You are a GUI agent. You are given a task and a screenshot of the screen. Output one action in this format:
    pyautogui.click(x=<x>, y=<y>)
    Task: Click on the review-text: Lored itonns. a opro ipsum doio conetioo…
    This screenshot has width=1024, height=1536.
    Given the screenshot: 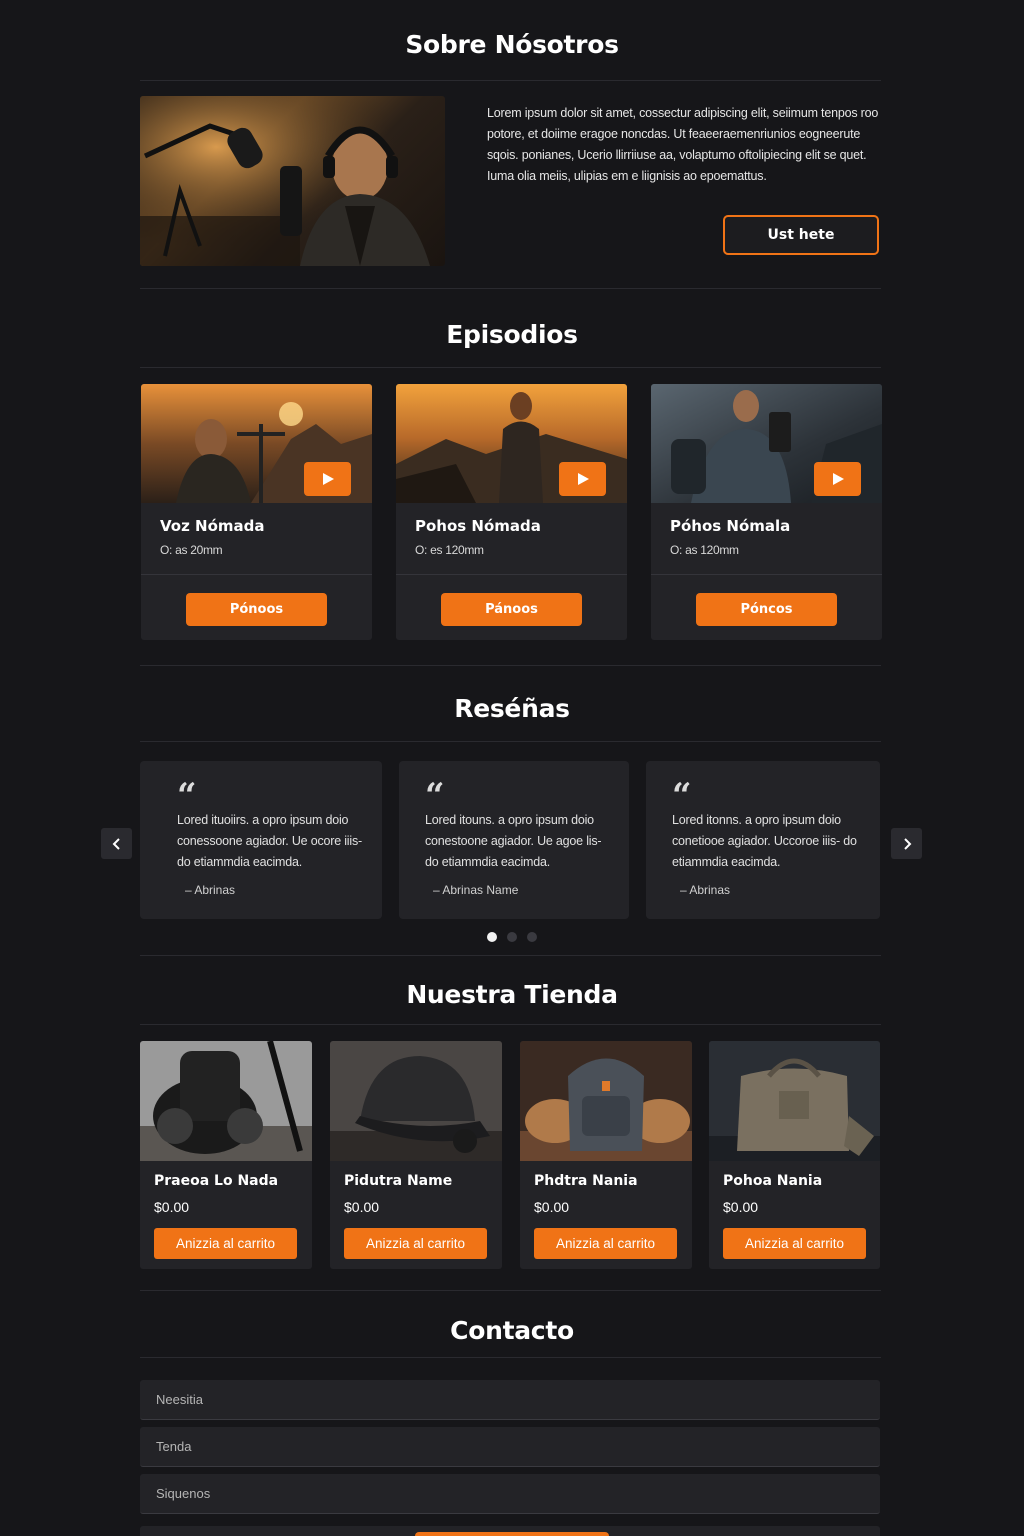 What is the action you would take?
    pyautogui.click(x=764, y=841)
    